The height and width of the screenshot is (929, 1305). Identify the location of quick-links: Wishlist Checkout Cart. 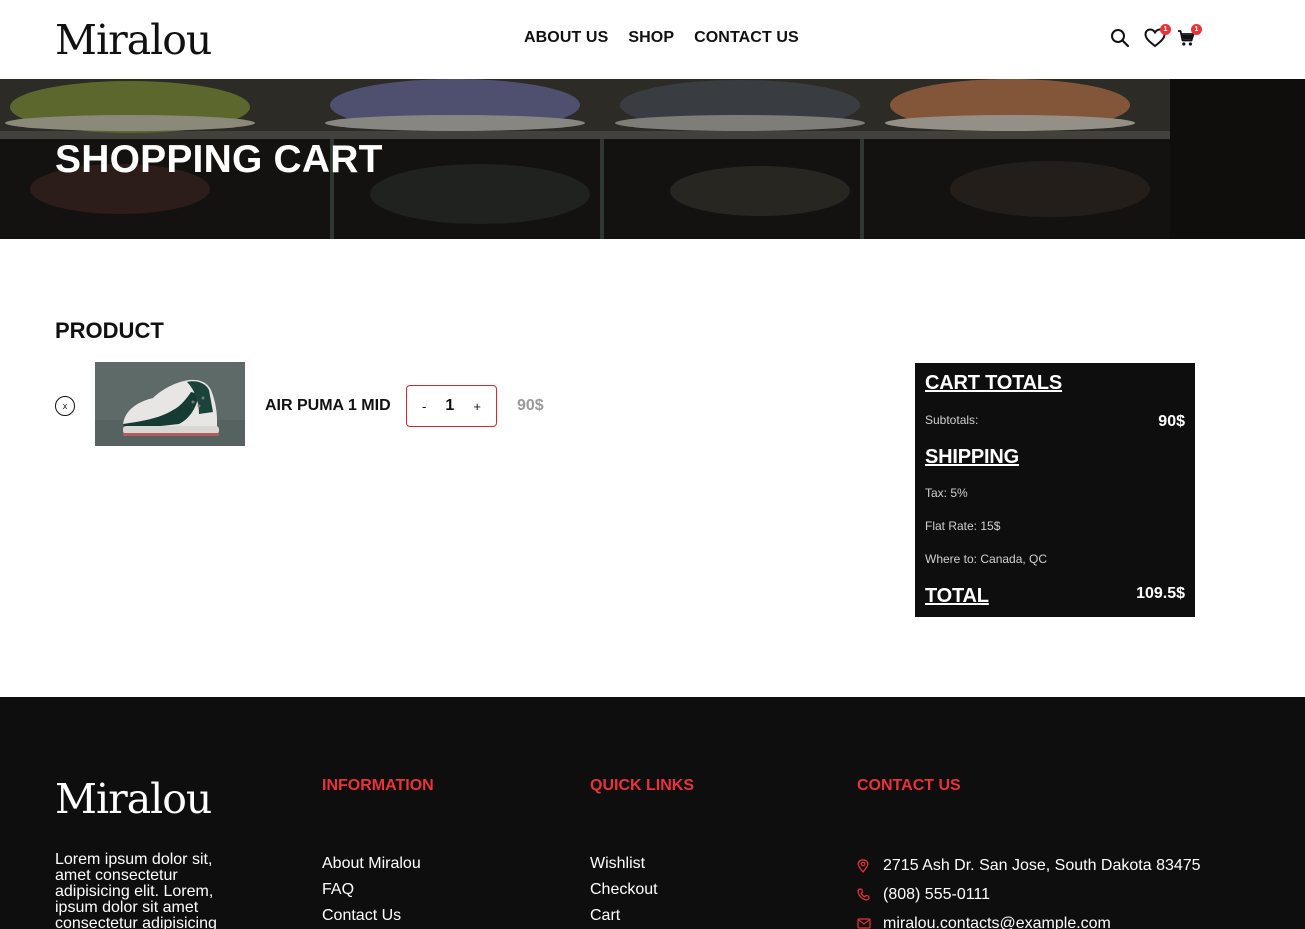
(624, 890).